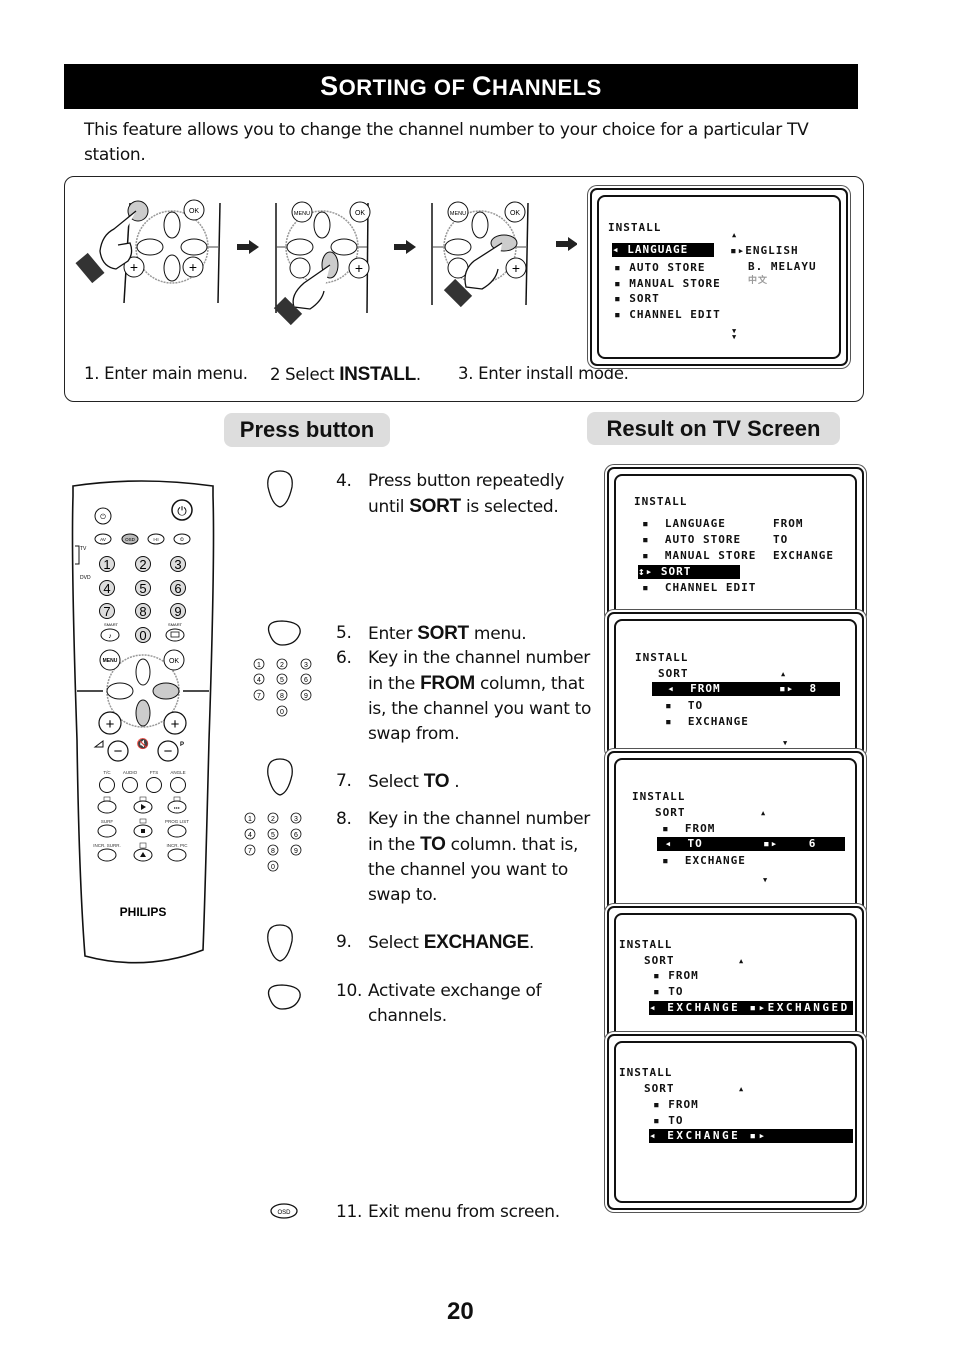  I want to click on svg-text: FTS, so click(154, 772).